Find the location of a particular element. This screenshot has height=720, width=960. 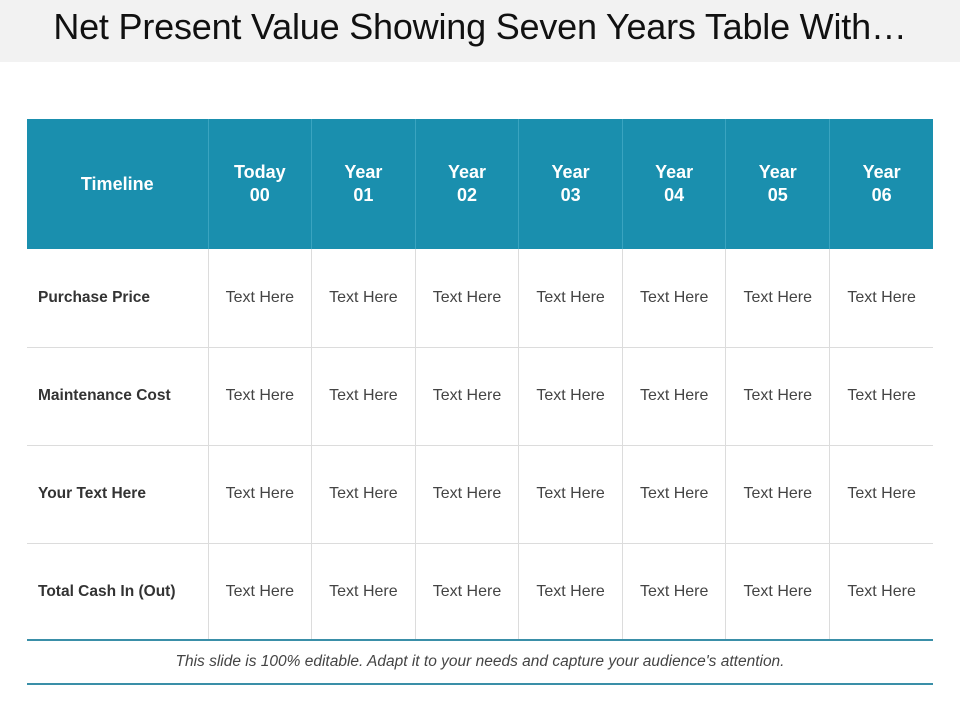

header-line2: 00 is located at coordinates (259, 195).